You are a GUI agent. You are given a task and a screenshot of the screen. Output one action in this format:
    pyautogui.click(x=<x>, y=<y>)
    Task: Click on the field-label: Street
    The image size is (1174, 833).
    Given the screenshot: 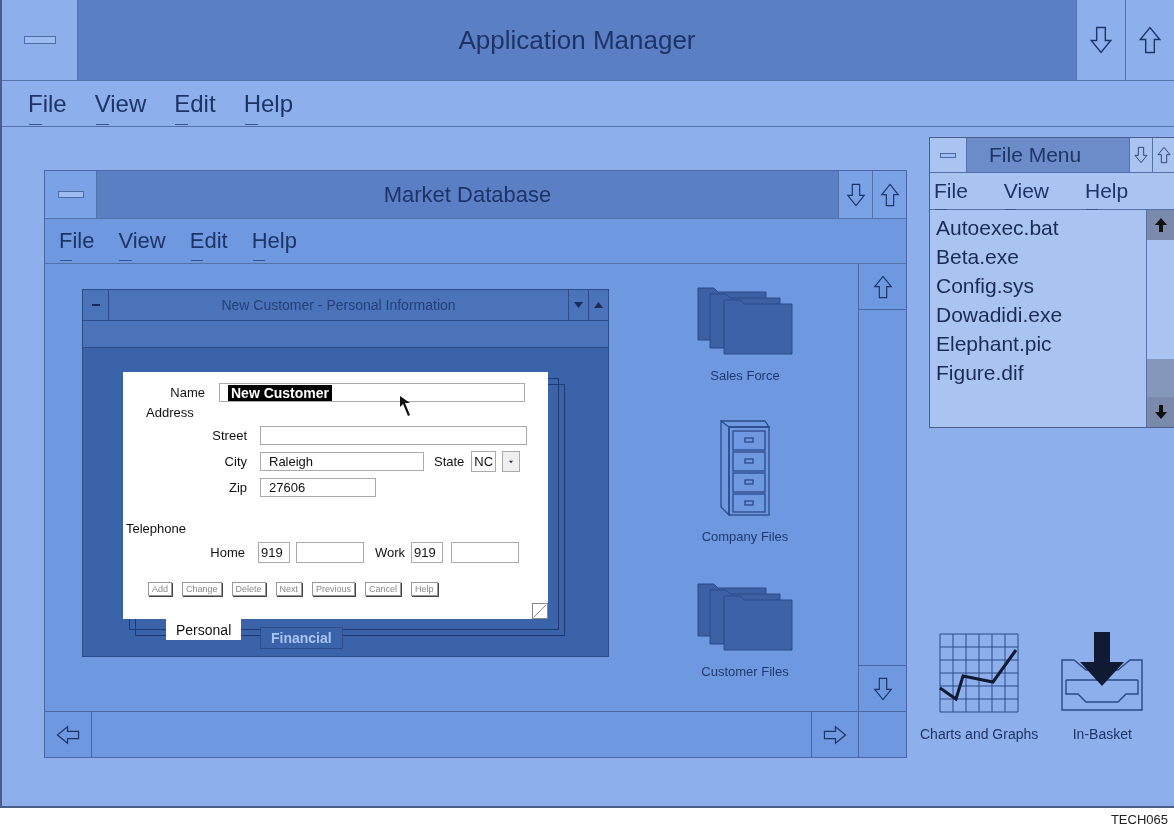 What is the action you would take?
    pyautogui.click(x=229, y=435)
    